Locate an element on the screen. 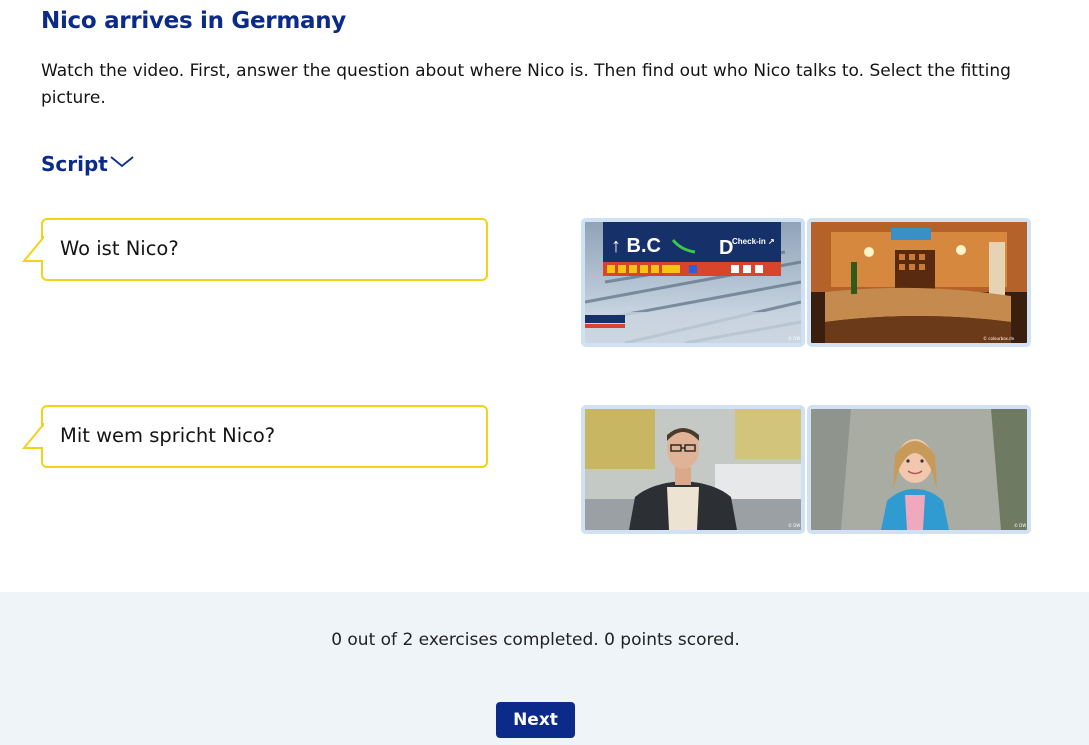 Image resolution: width=1089 pixels, height=745 pixels. hotel-reception-image: © colourbox.de is located at coordinates (919, 282).